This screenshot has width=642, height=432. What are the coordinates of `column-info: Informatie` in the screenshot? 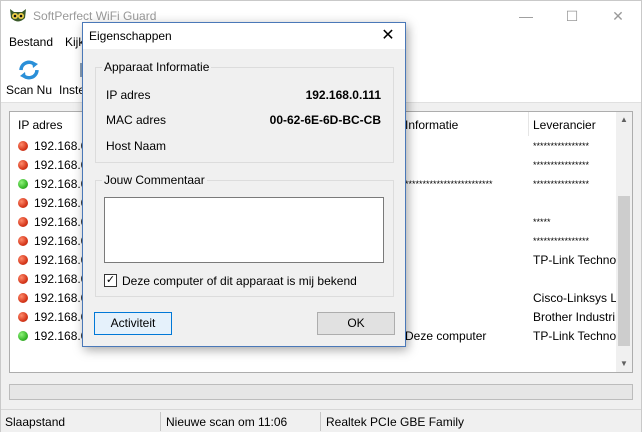 It's located at (431, 125).